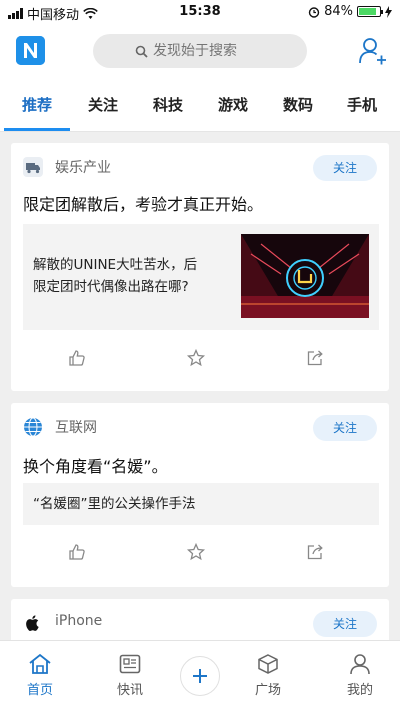  What do you see at coordinates (33, 427) in the screenshot?
I see `globe-icon` at bounding box center [33, 427].